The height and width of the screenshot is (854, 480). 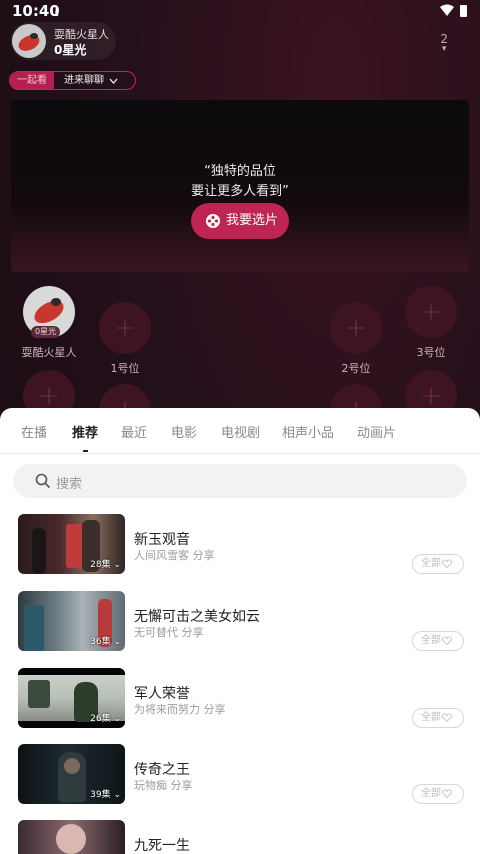 I want to click on video-sharer: 玩物痴 分享, so click(x=163, y=785).